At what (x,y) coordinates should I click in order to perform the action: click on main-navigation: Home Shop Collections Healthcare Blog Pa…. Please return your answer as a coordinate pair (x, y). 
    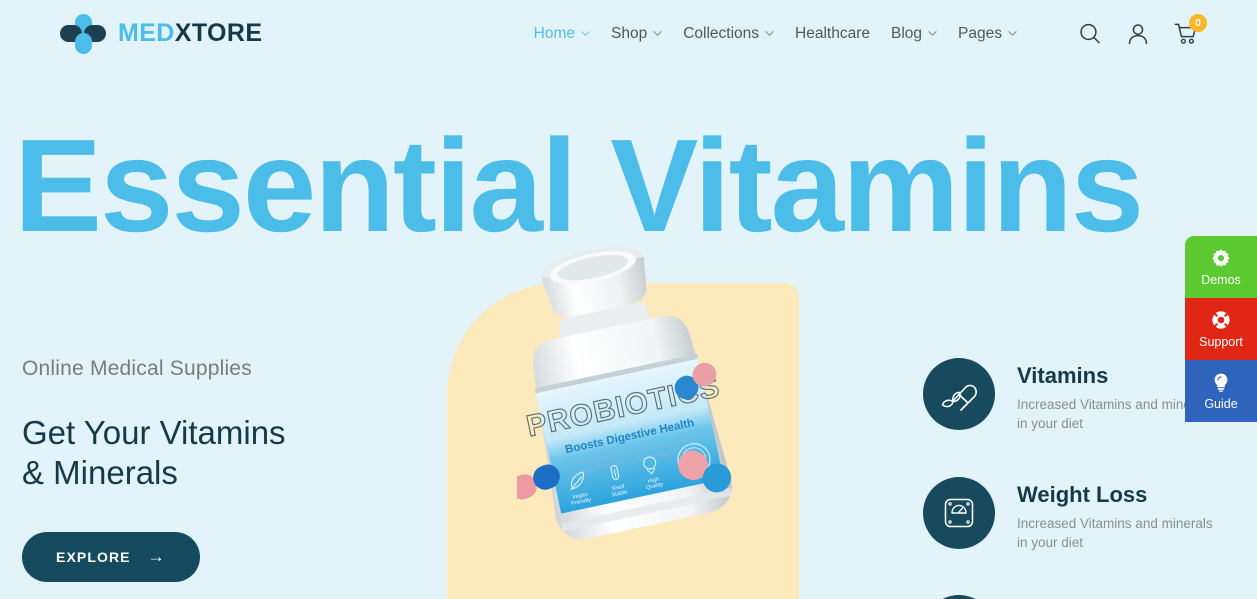
    Looking at the image, I should click on (775, 34).